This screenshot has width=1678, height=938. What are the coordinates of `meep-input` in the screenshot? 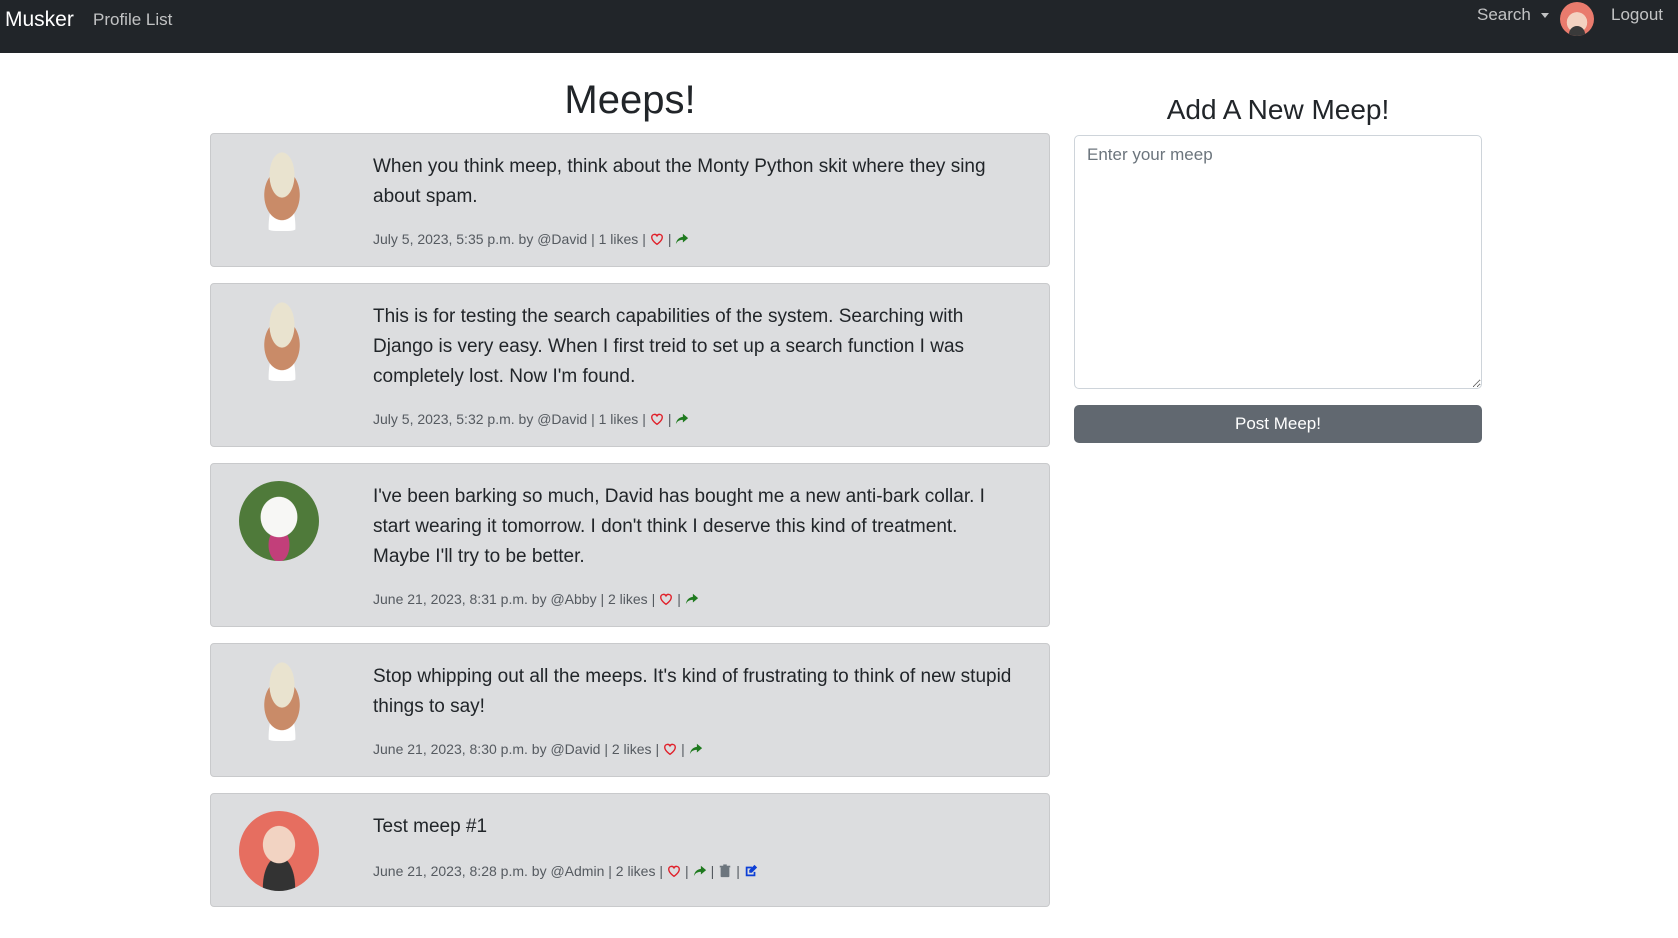 It's located at (1278, 262).